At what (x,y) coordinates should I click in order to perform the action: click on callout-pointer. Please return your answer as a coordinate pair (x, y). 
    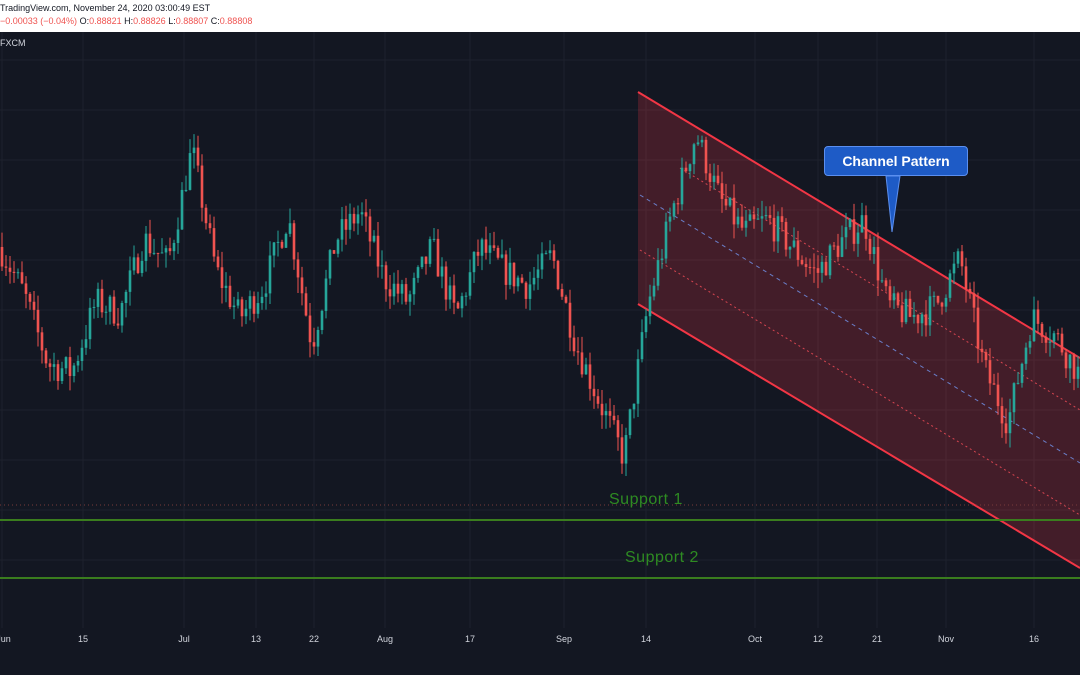
    Looking at the image, I should click on (893, 204).